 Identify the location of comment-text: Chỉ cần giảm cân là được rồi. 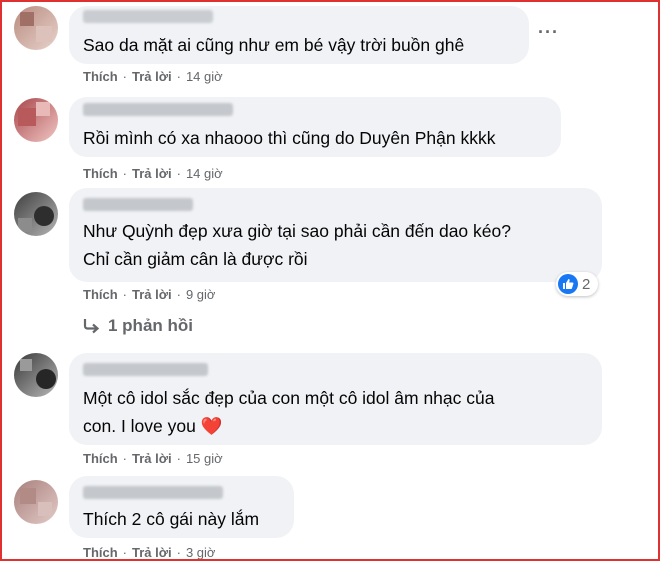
(195, 259).